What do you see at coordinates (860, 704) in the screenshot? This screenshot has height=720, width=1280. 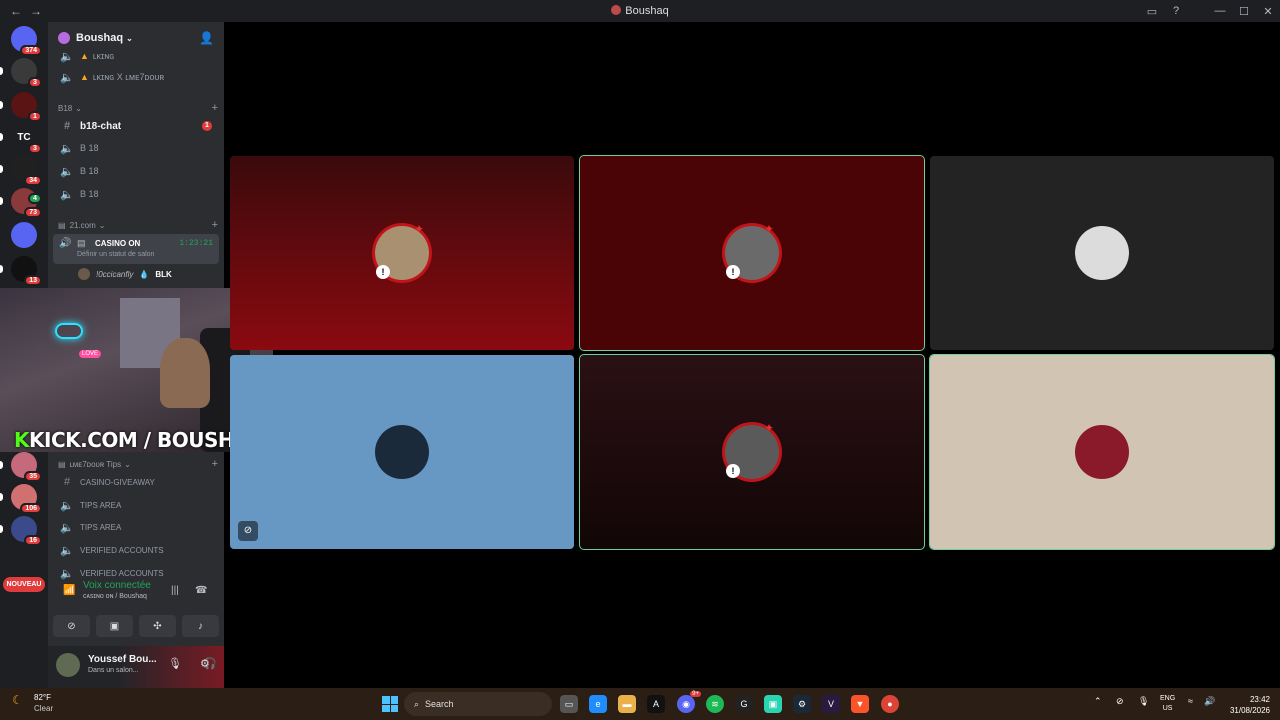 I see `brave-icon: ▼` at bounding box center [860, 704].